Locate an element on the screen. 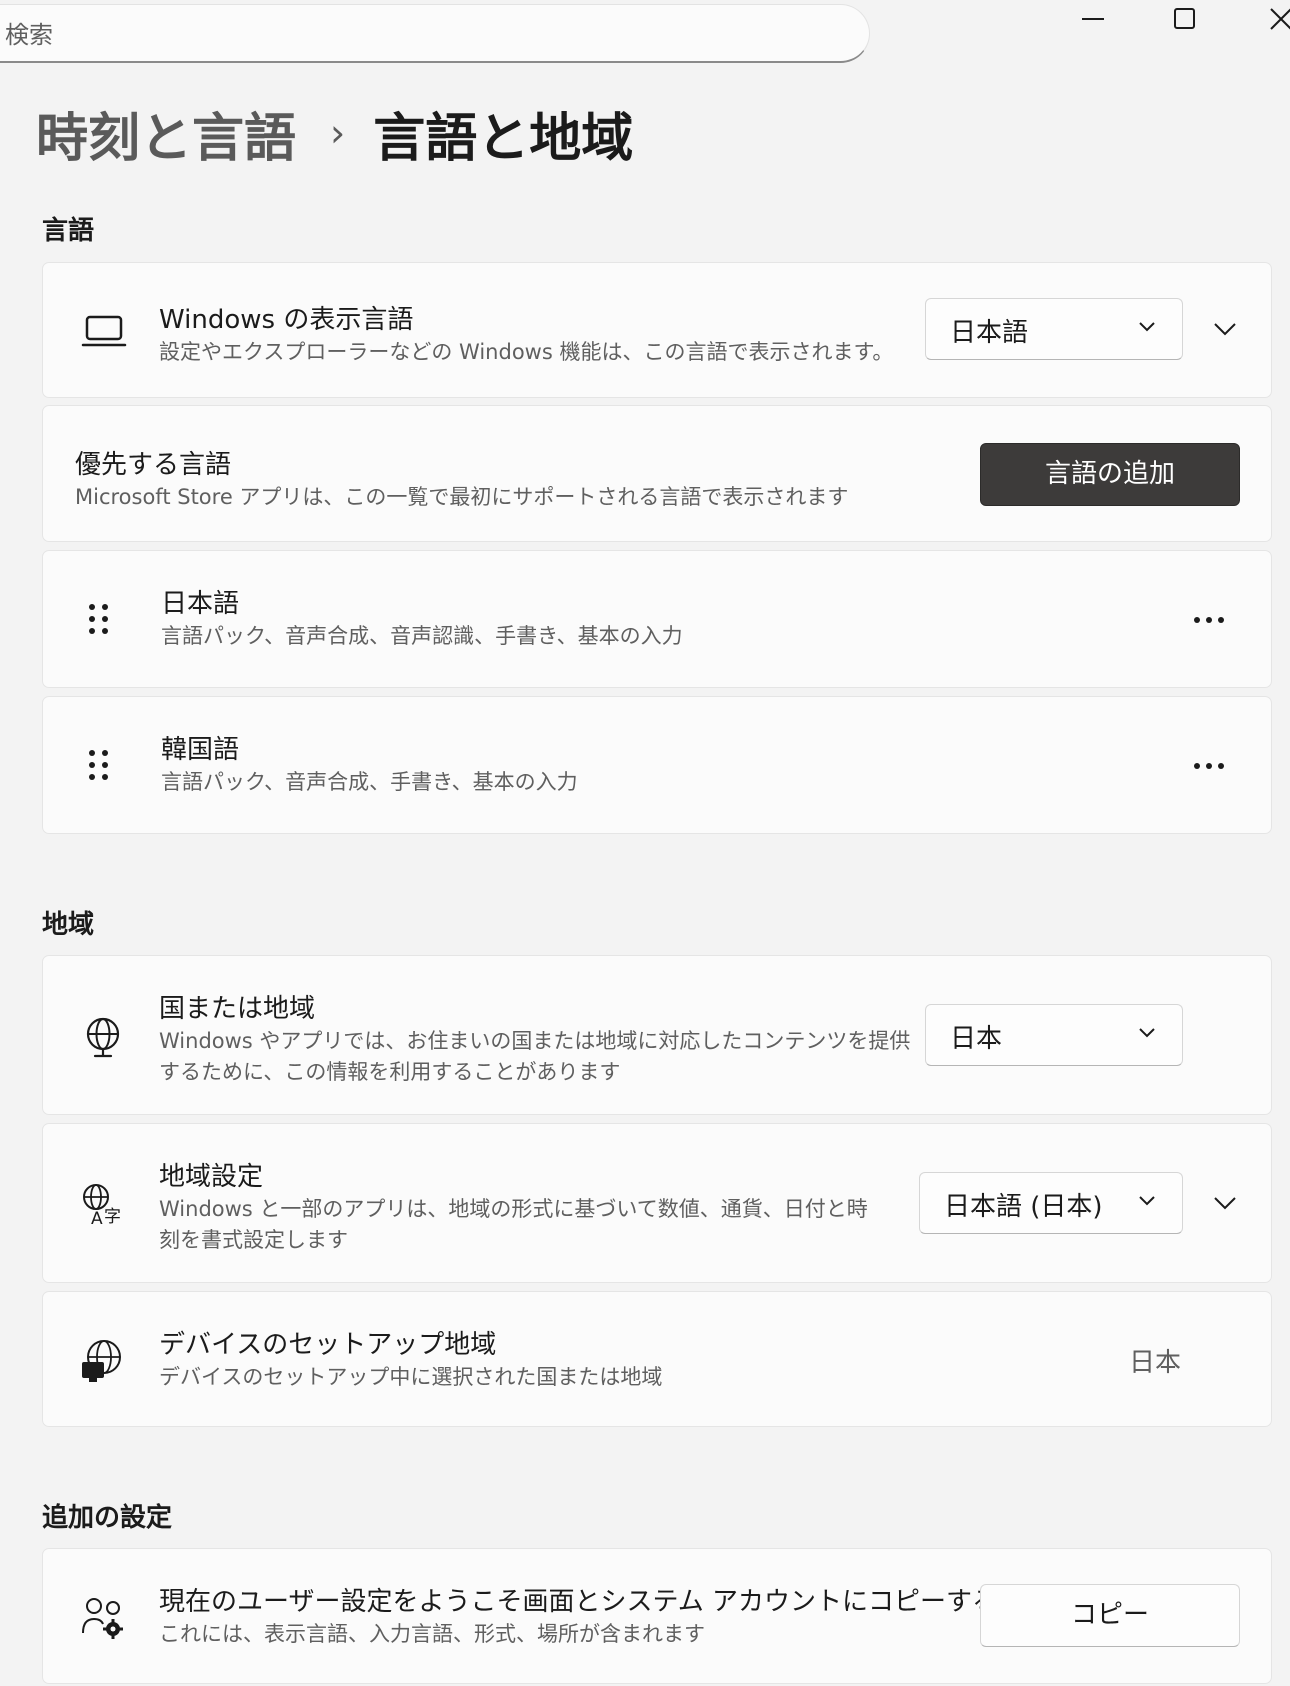 This screenshot has height=1686, width=1290. minimize-button is located at coordinates (1093, 20).